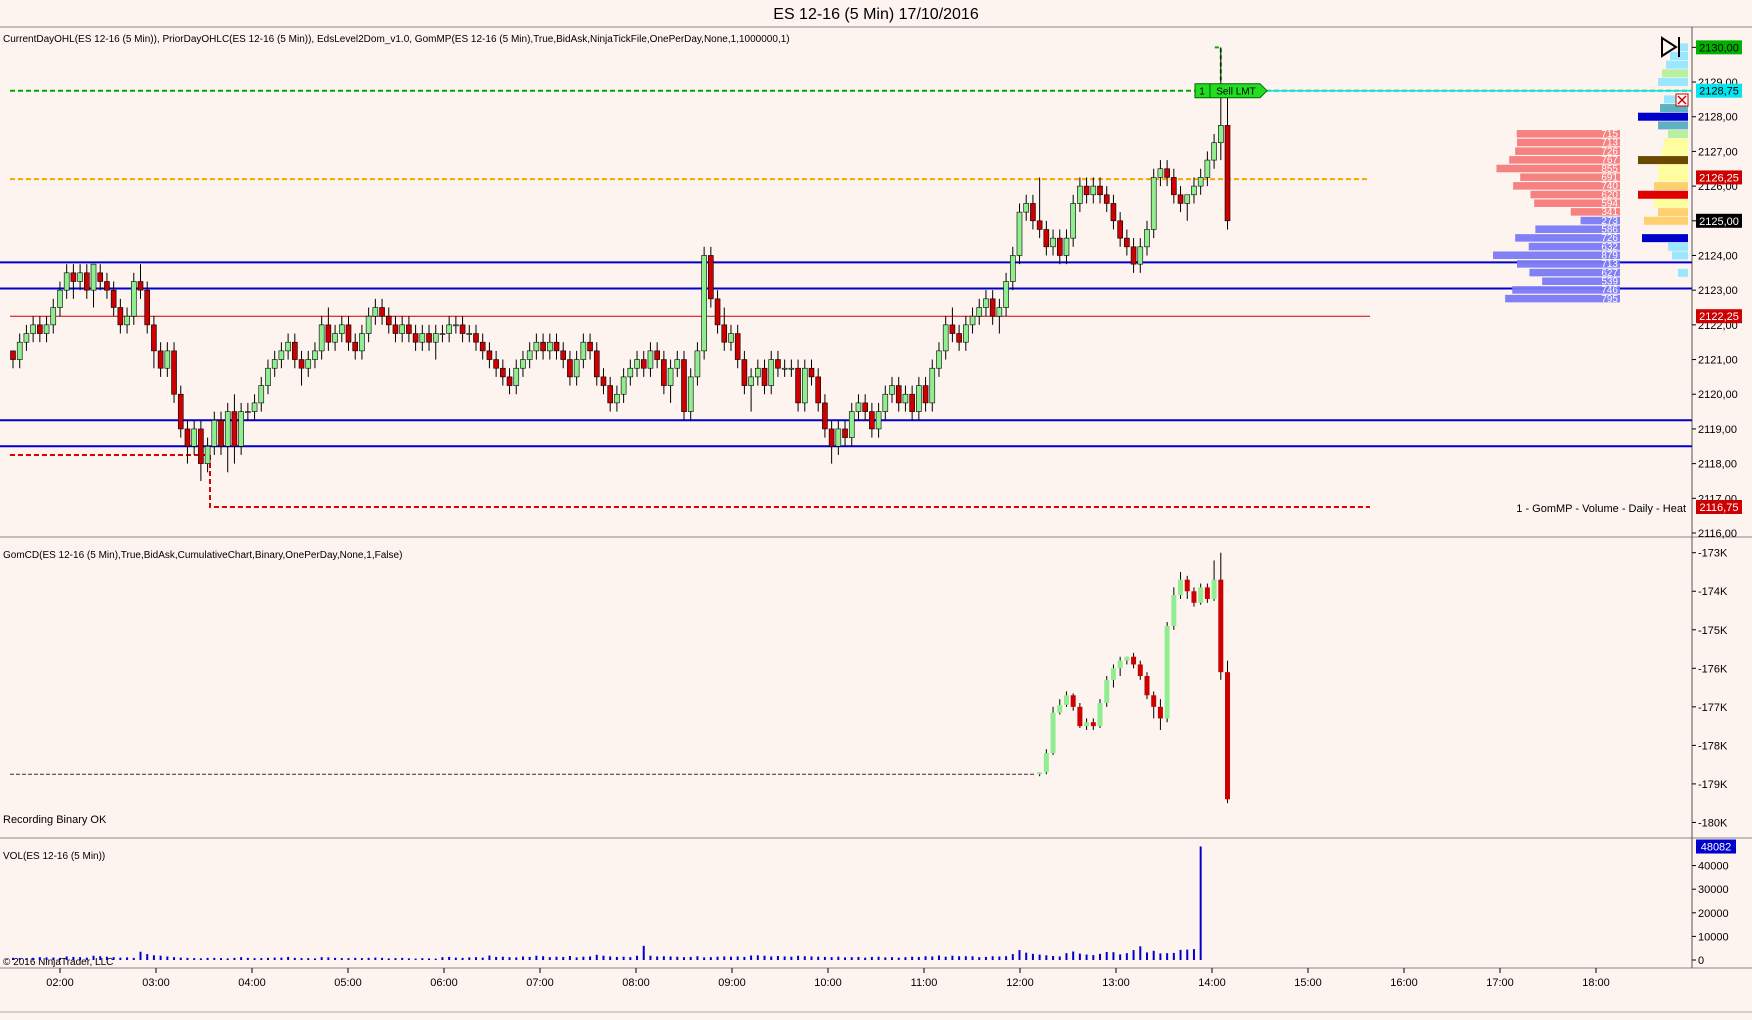 This screenshot has height=1020, width=1752. Describe the element at coordinates (1719, 178) in the screenshot. I see `price-marker-label: 2126,25` at that location.